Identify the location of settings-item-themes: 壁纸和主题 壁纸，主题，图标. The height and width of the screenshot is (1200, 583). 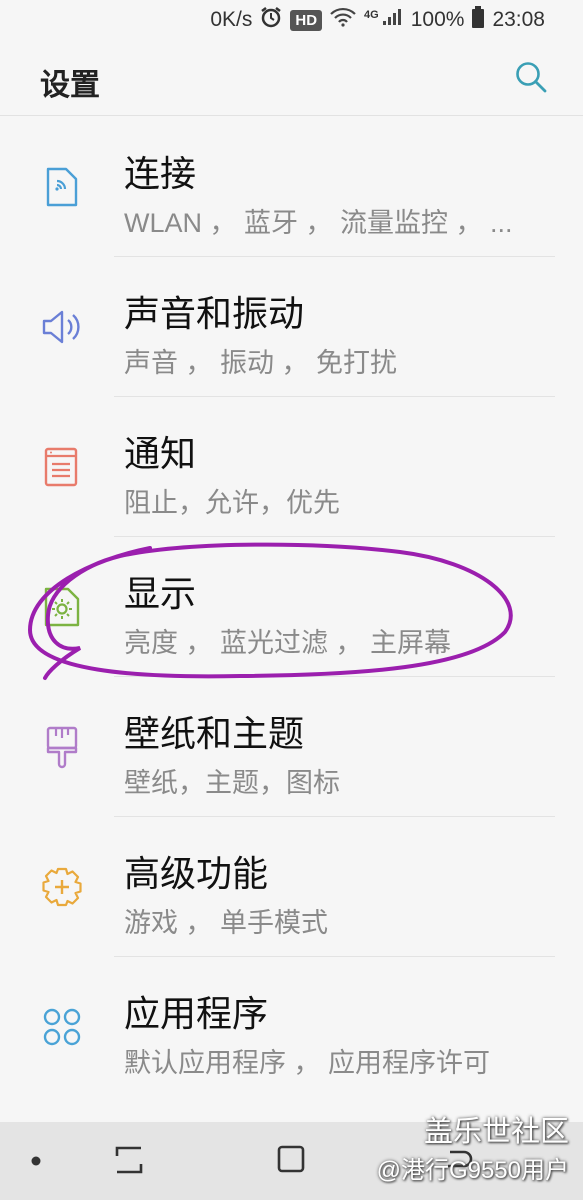
(291, 747).